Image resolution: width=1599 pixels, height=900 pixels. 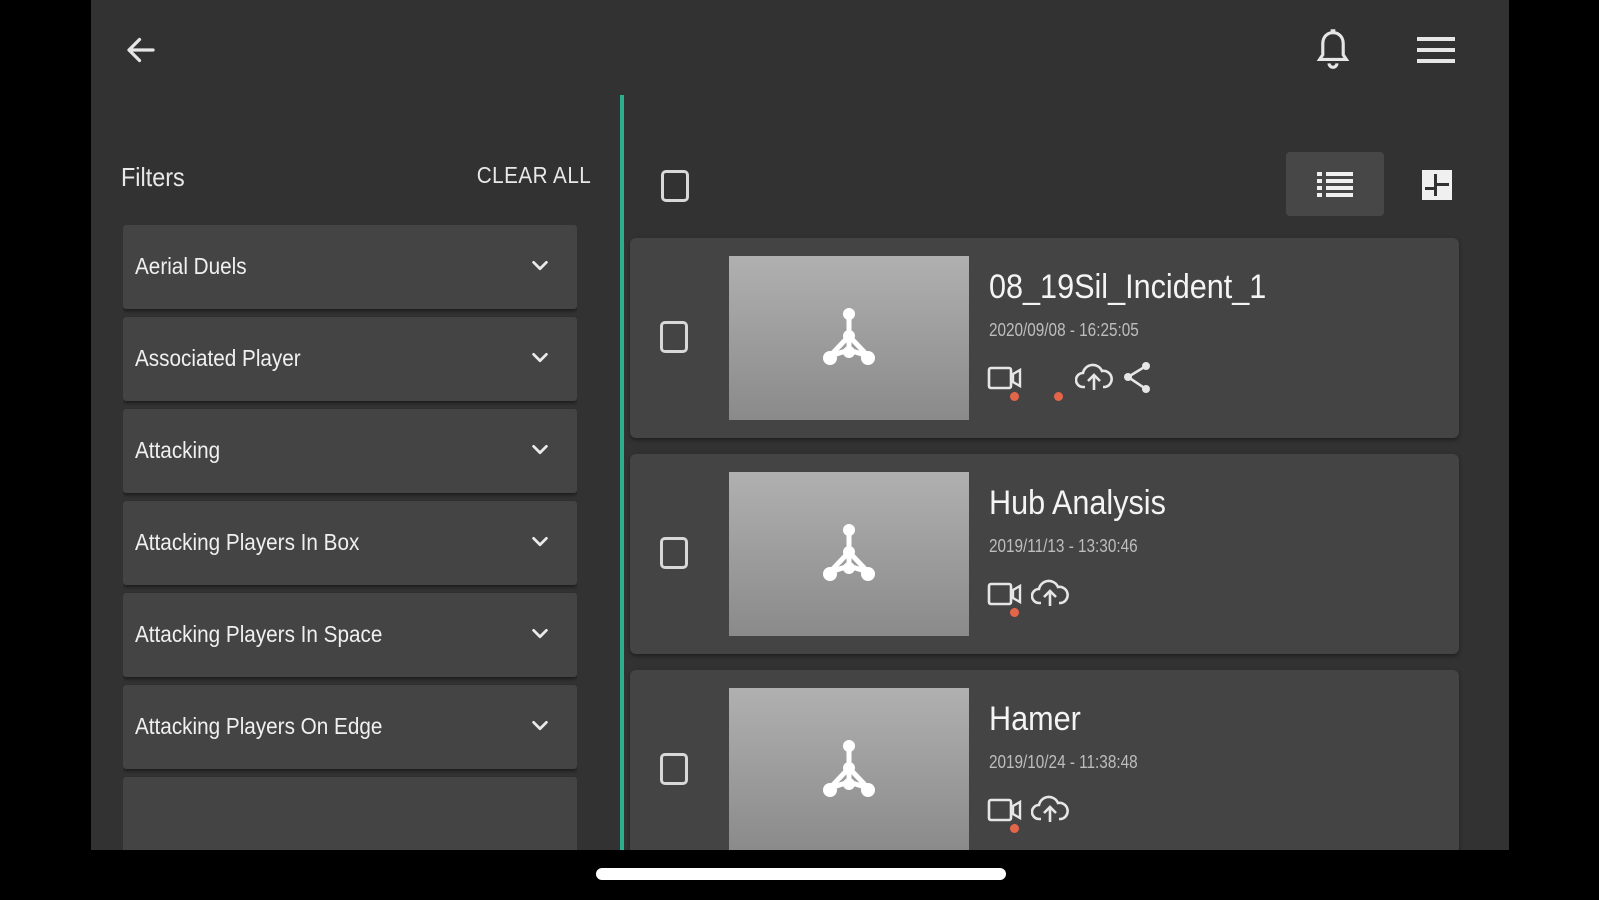 What do you see at coordinates (1128, 287) in the screenshot?
I see `item-title: 08_19Sil_Incident_1` at bounding box center [1128, 287].